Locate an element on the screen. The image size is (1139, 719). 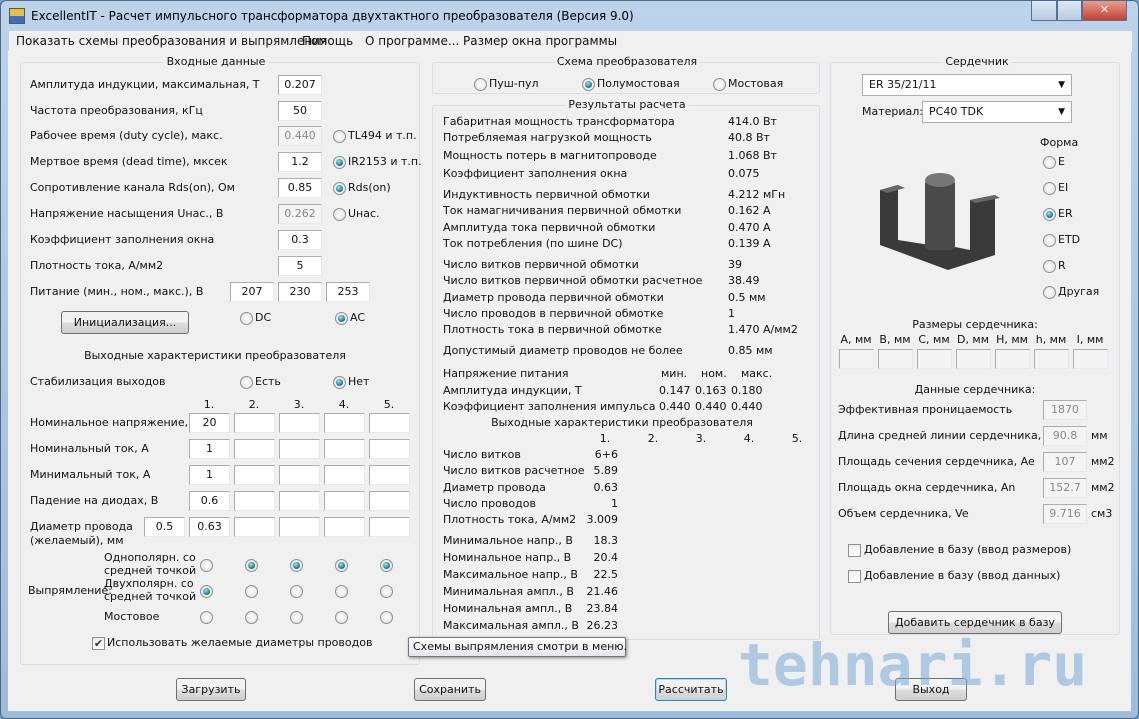
radio-dc is located at coordinates (246, 318).